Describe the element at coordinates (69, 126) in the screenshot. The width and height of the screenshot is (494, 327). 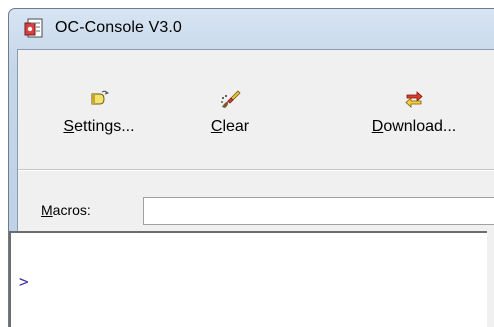
I see `settings-accel: S` at that location.